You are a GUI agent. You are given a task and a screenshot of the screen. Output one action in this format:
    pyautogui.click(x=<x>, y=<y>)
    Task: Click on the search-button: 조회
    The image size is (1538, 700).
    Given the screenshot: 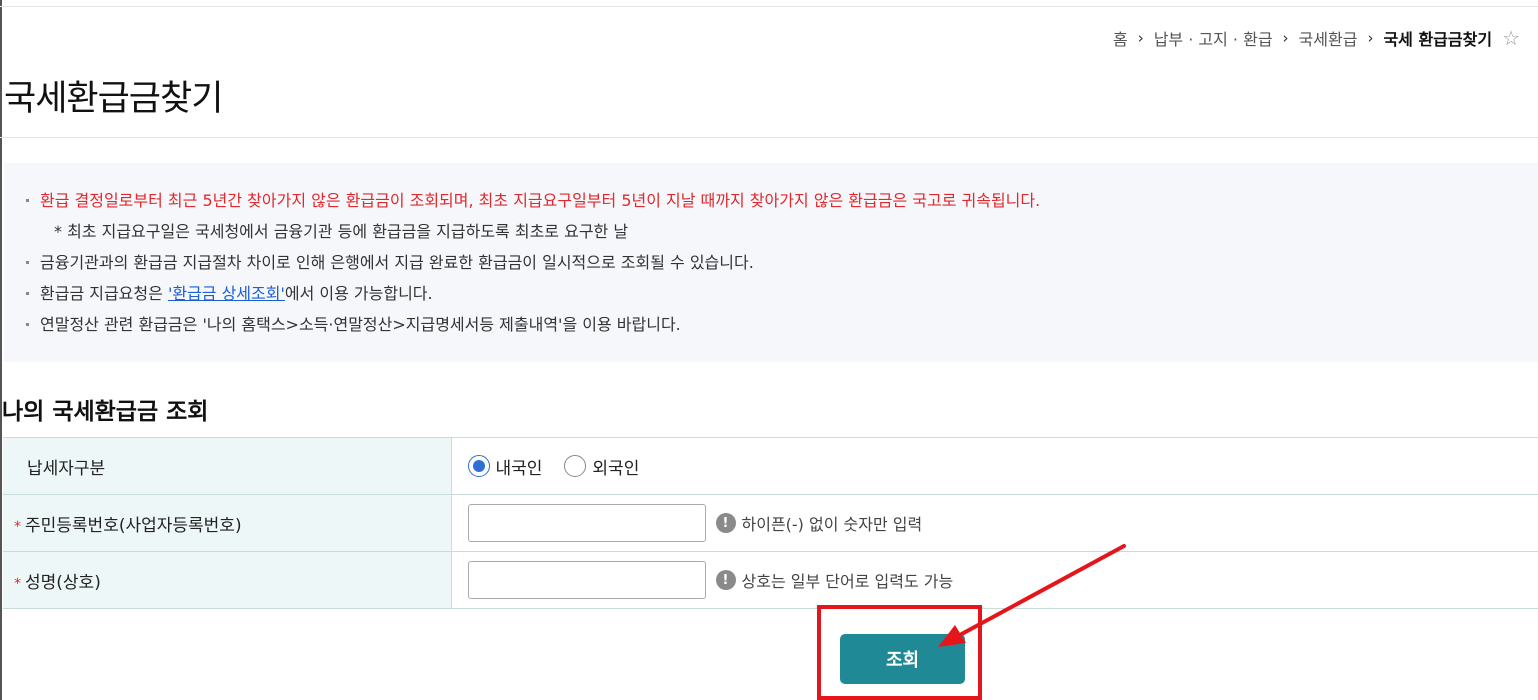 What is the action you would take?
    pyautogui.click(x=902, y=659)
    